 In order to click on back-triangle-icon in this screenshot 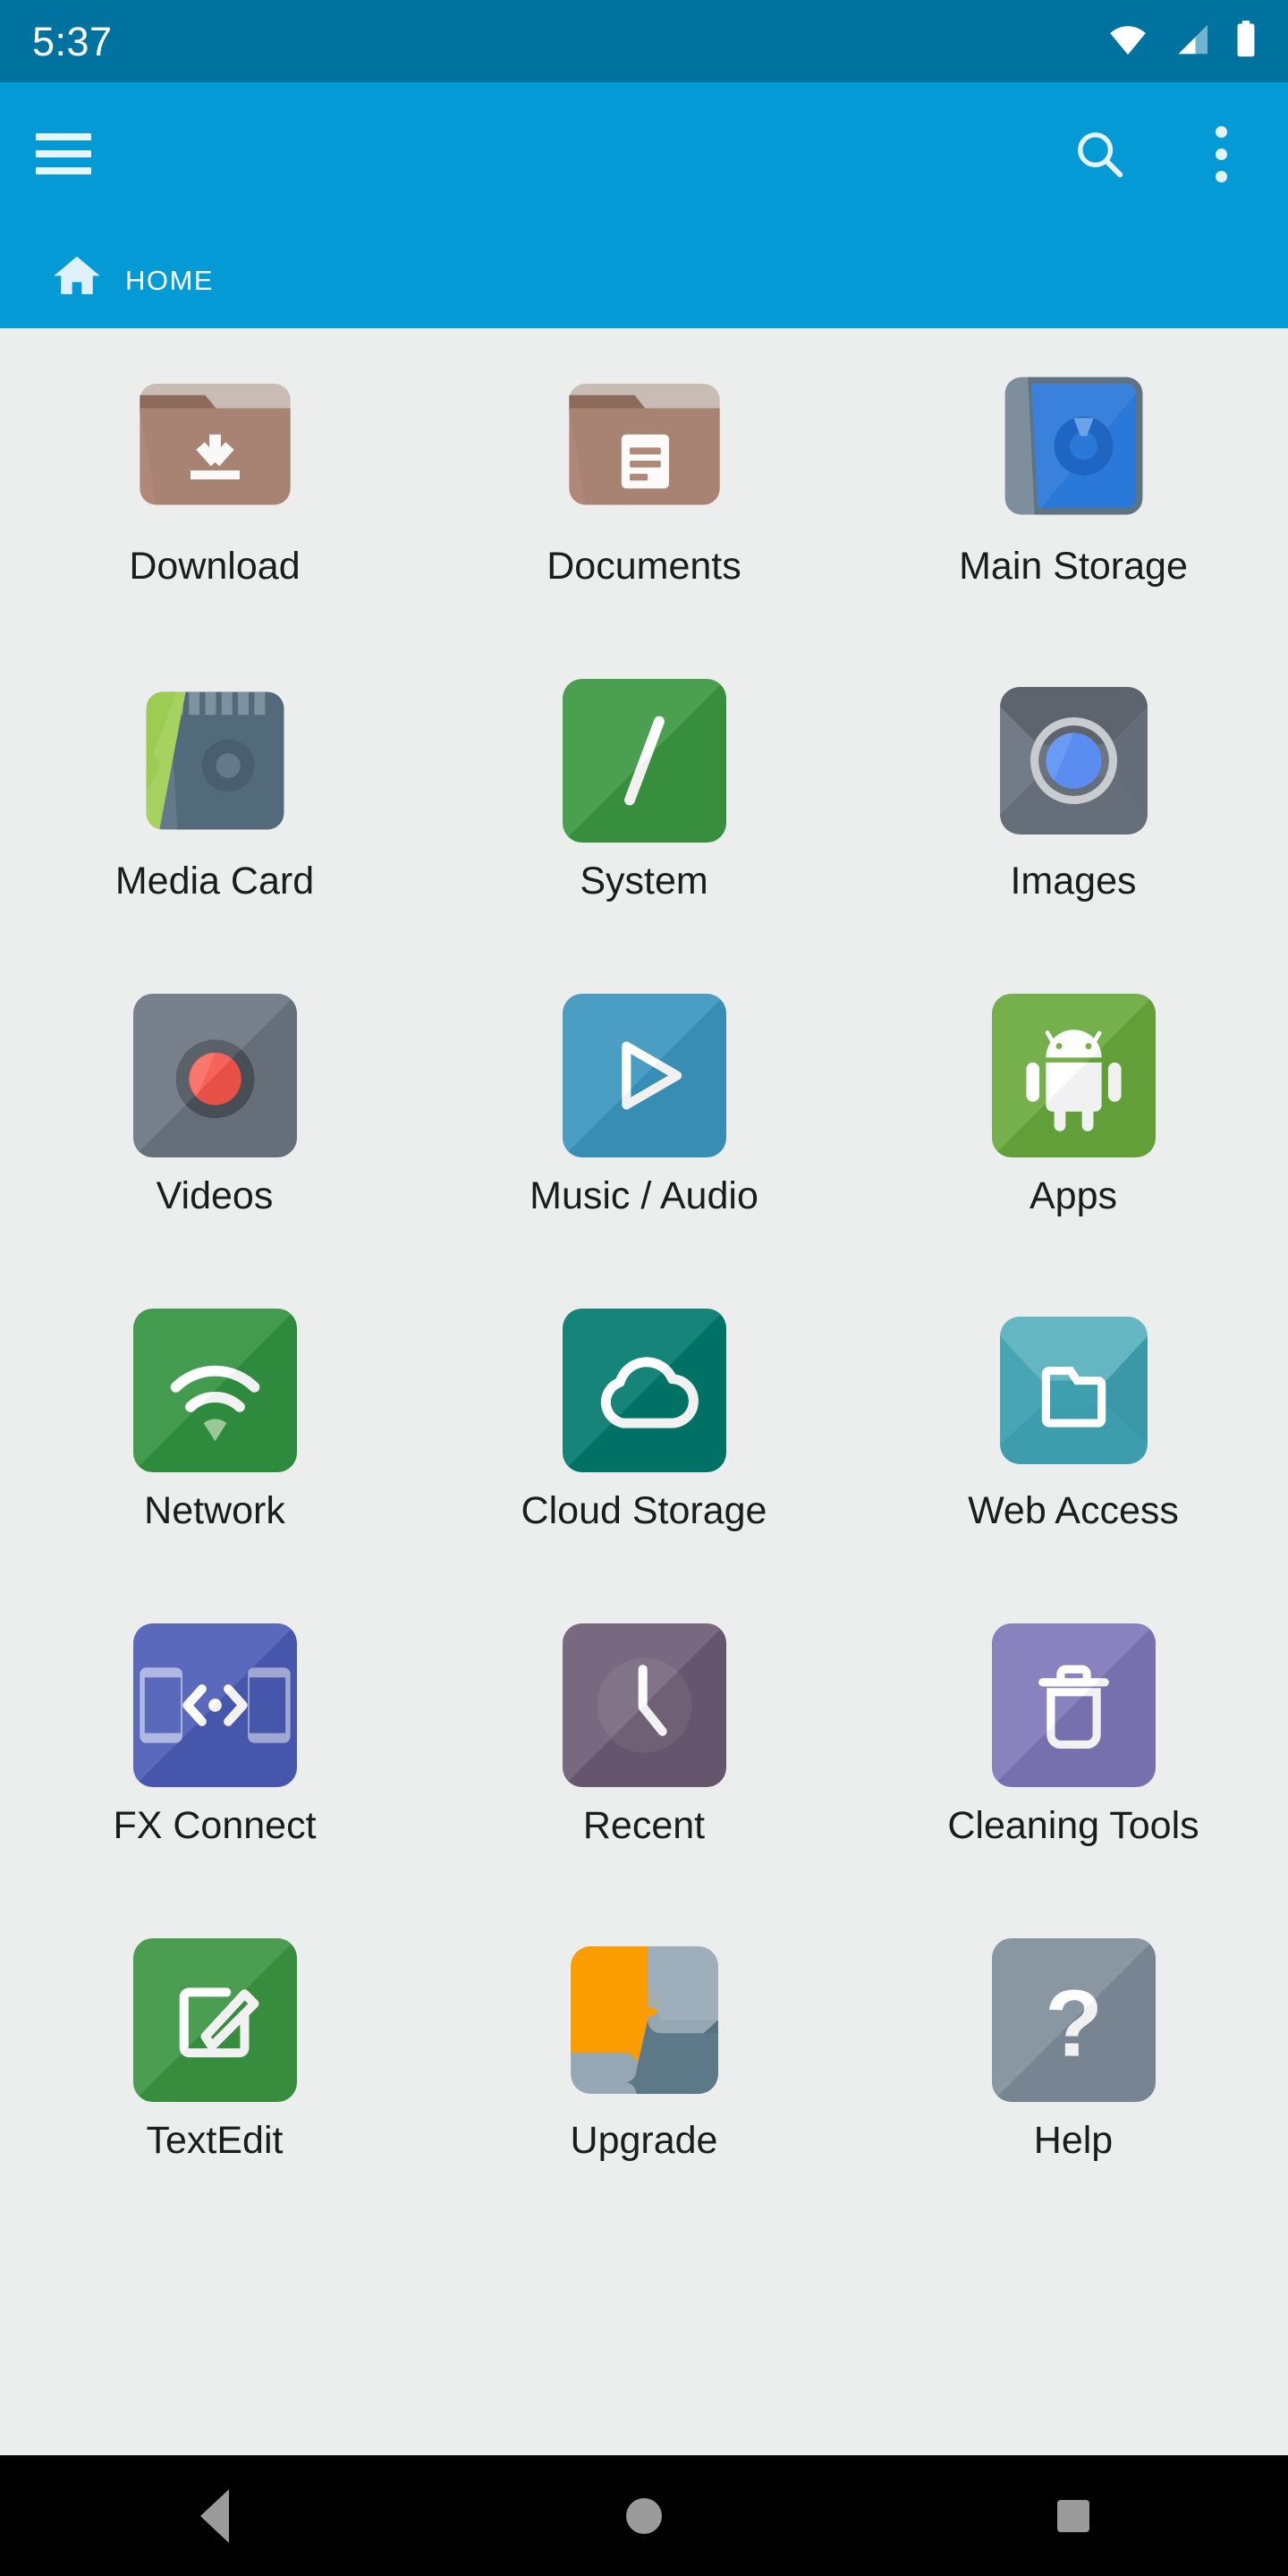, I will do `click(214, 2515)`.